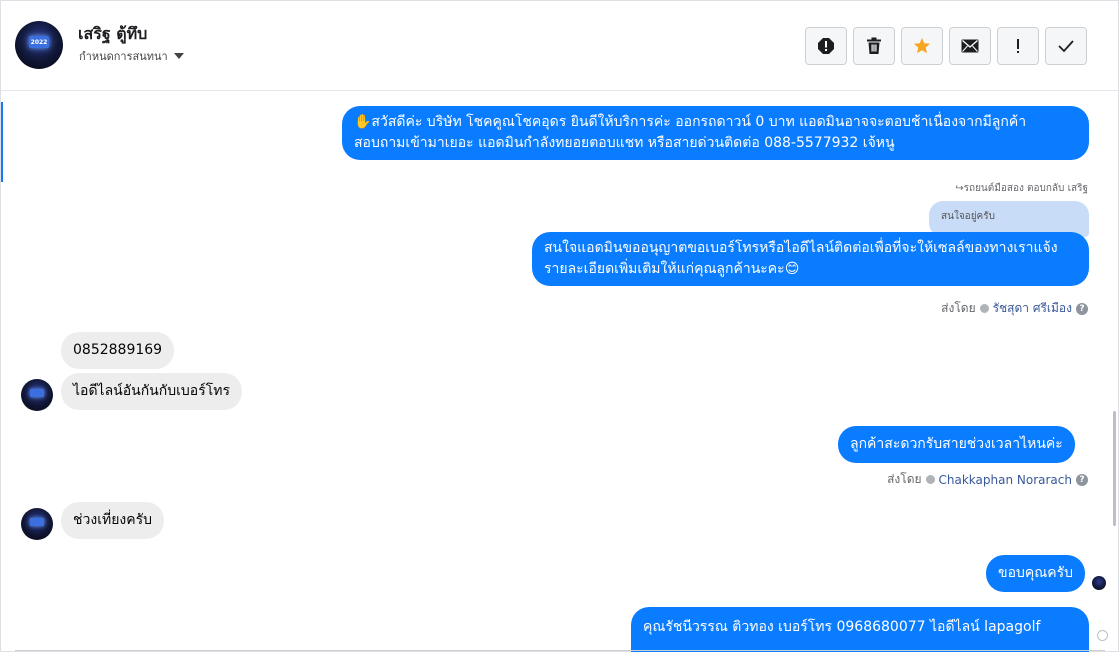 The height and width of the screenshot is (652, 1119). I want to click on composer-border, so click(560, 650).